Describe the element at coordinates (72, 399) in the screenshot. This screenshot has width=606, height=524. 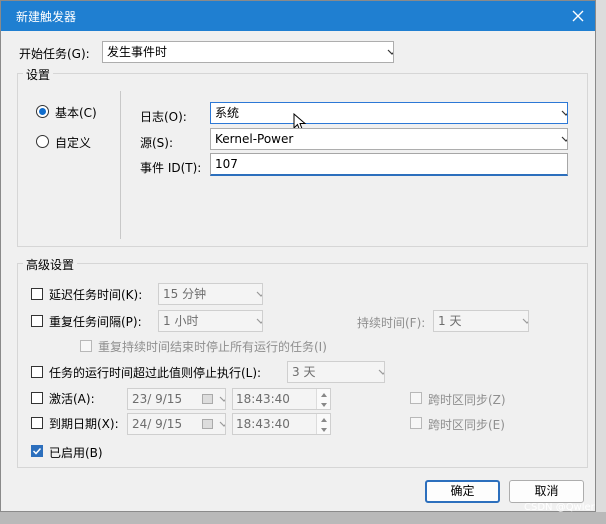
I see `activate-label: 激活(A):` at that location.